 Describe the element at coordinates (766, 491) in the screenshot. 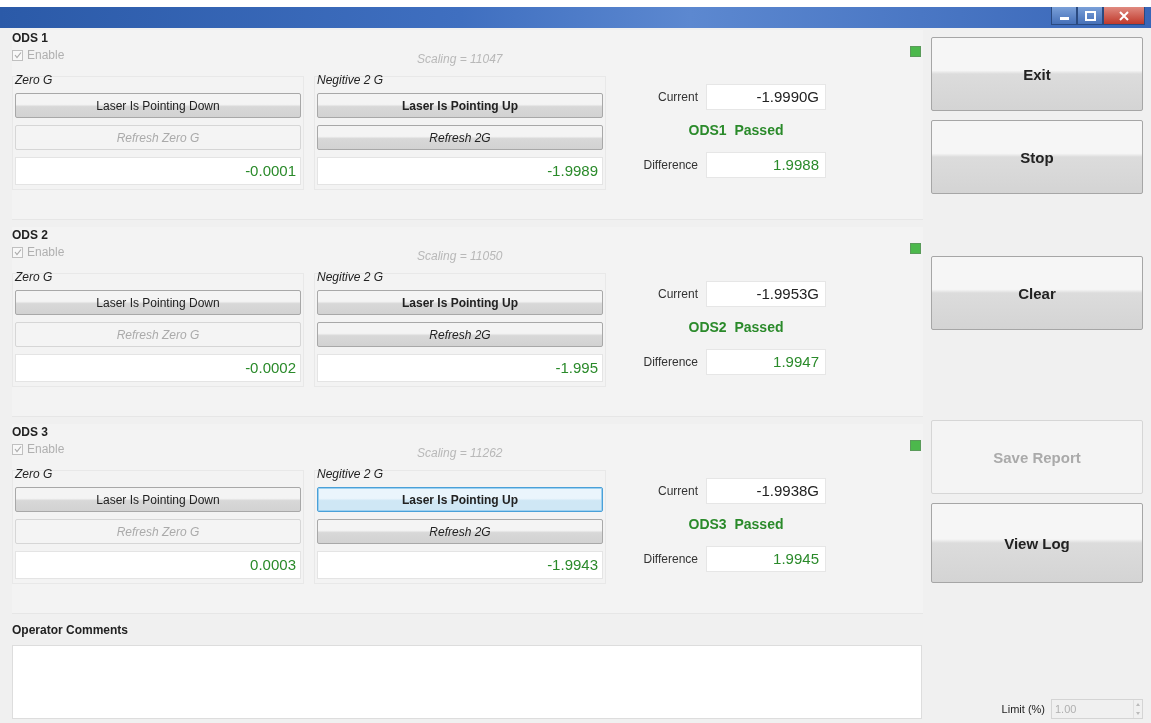

I see `current-field: -1.9938G` at that location.